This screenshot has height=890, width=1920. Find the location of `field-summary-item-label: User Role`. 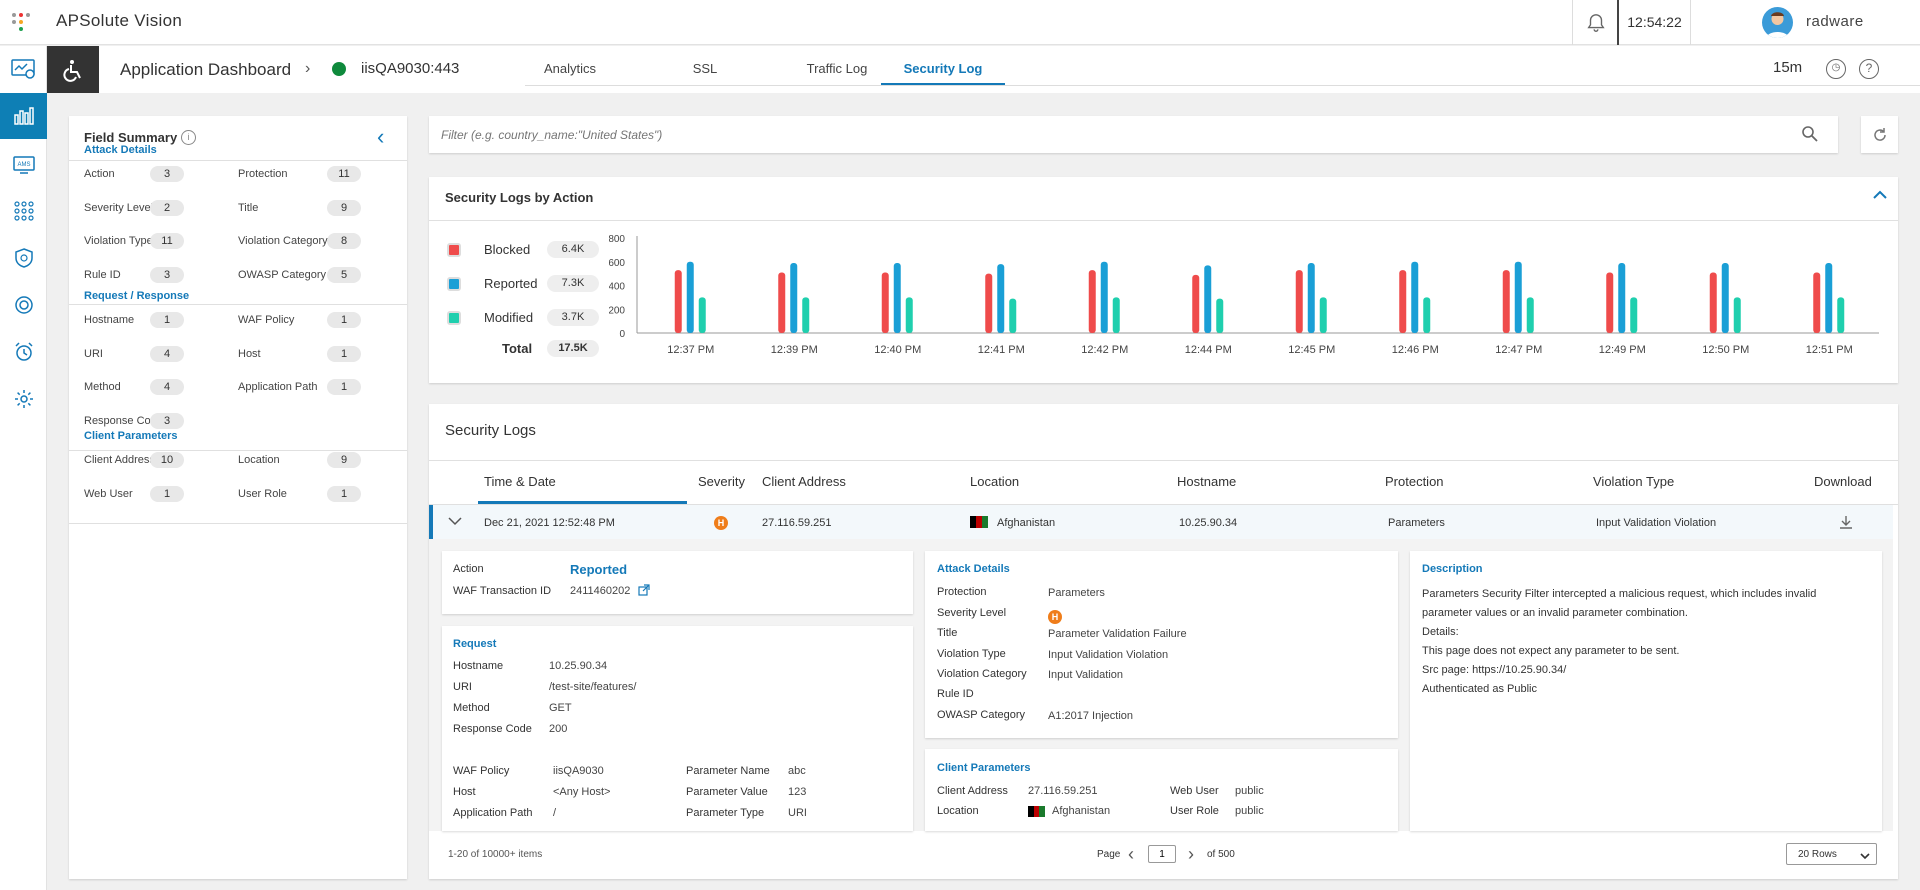

field-summary-item-label: User Role is located at coordinates (262, 494).